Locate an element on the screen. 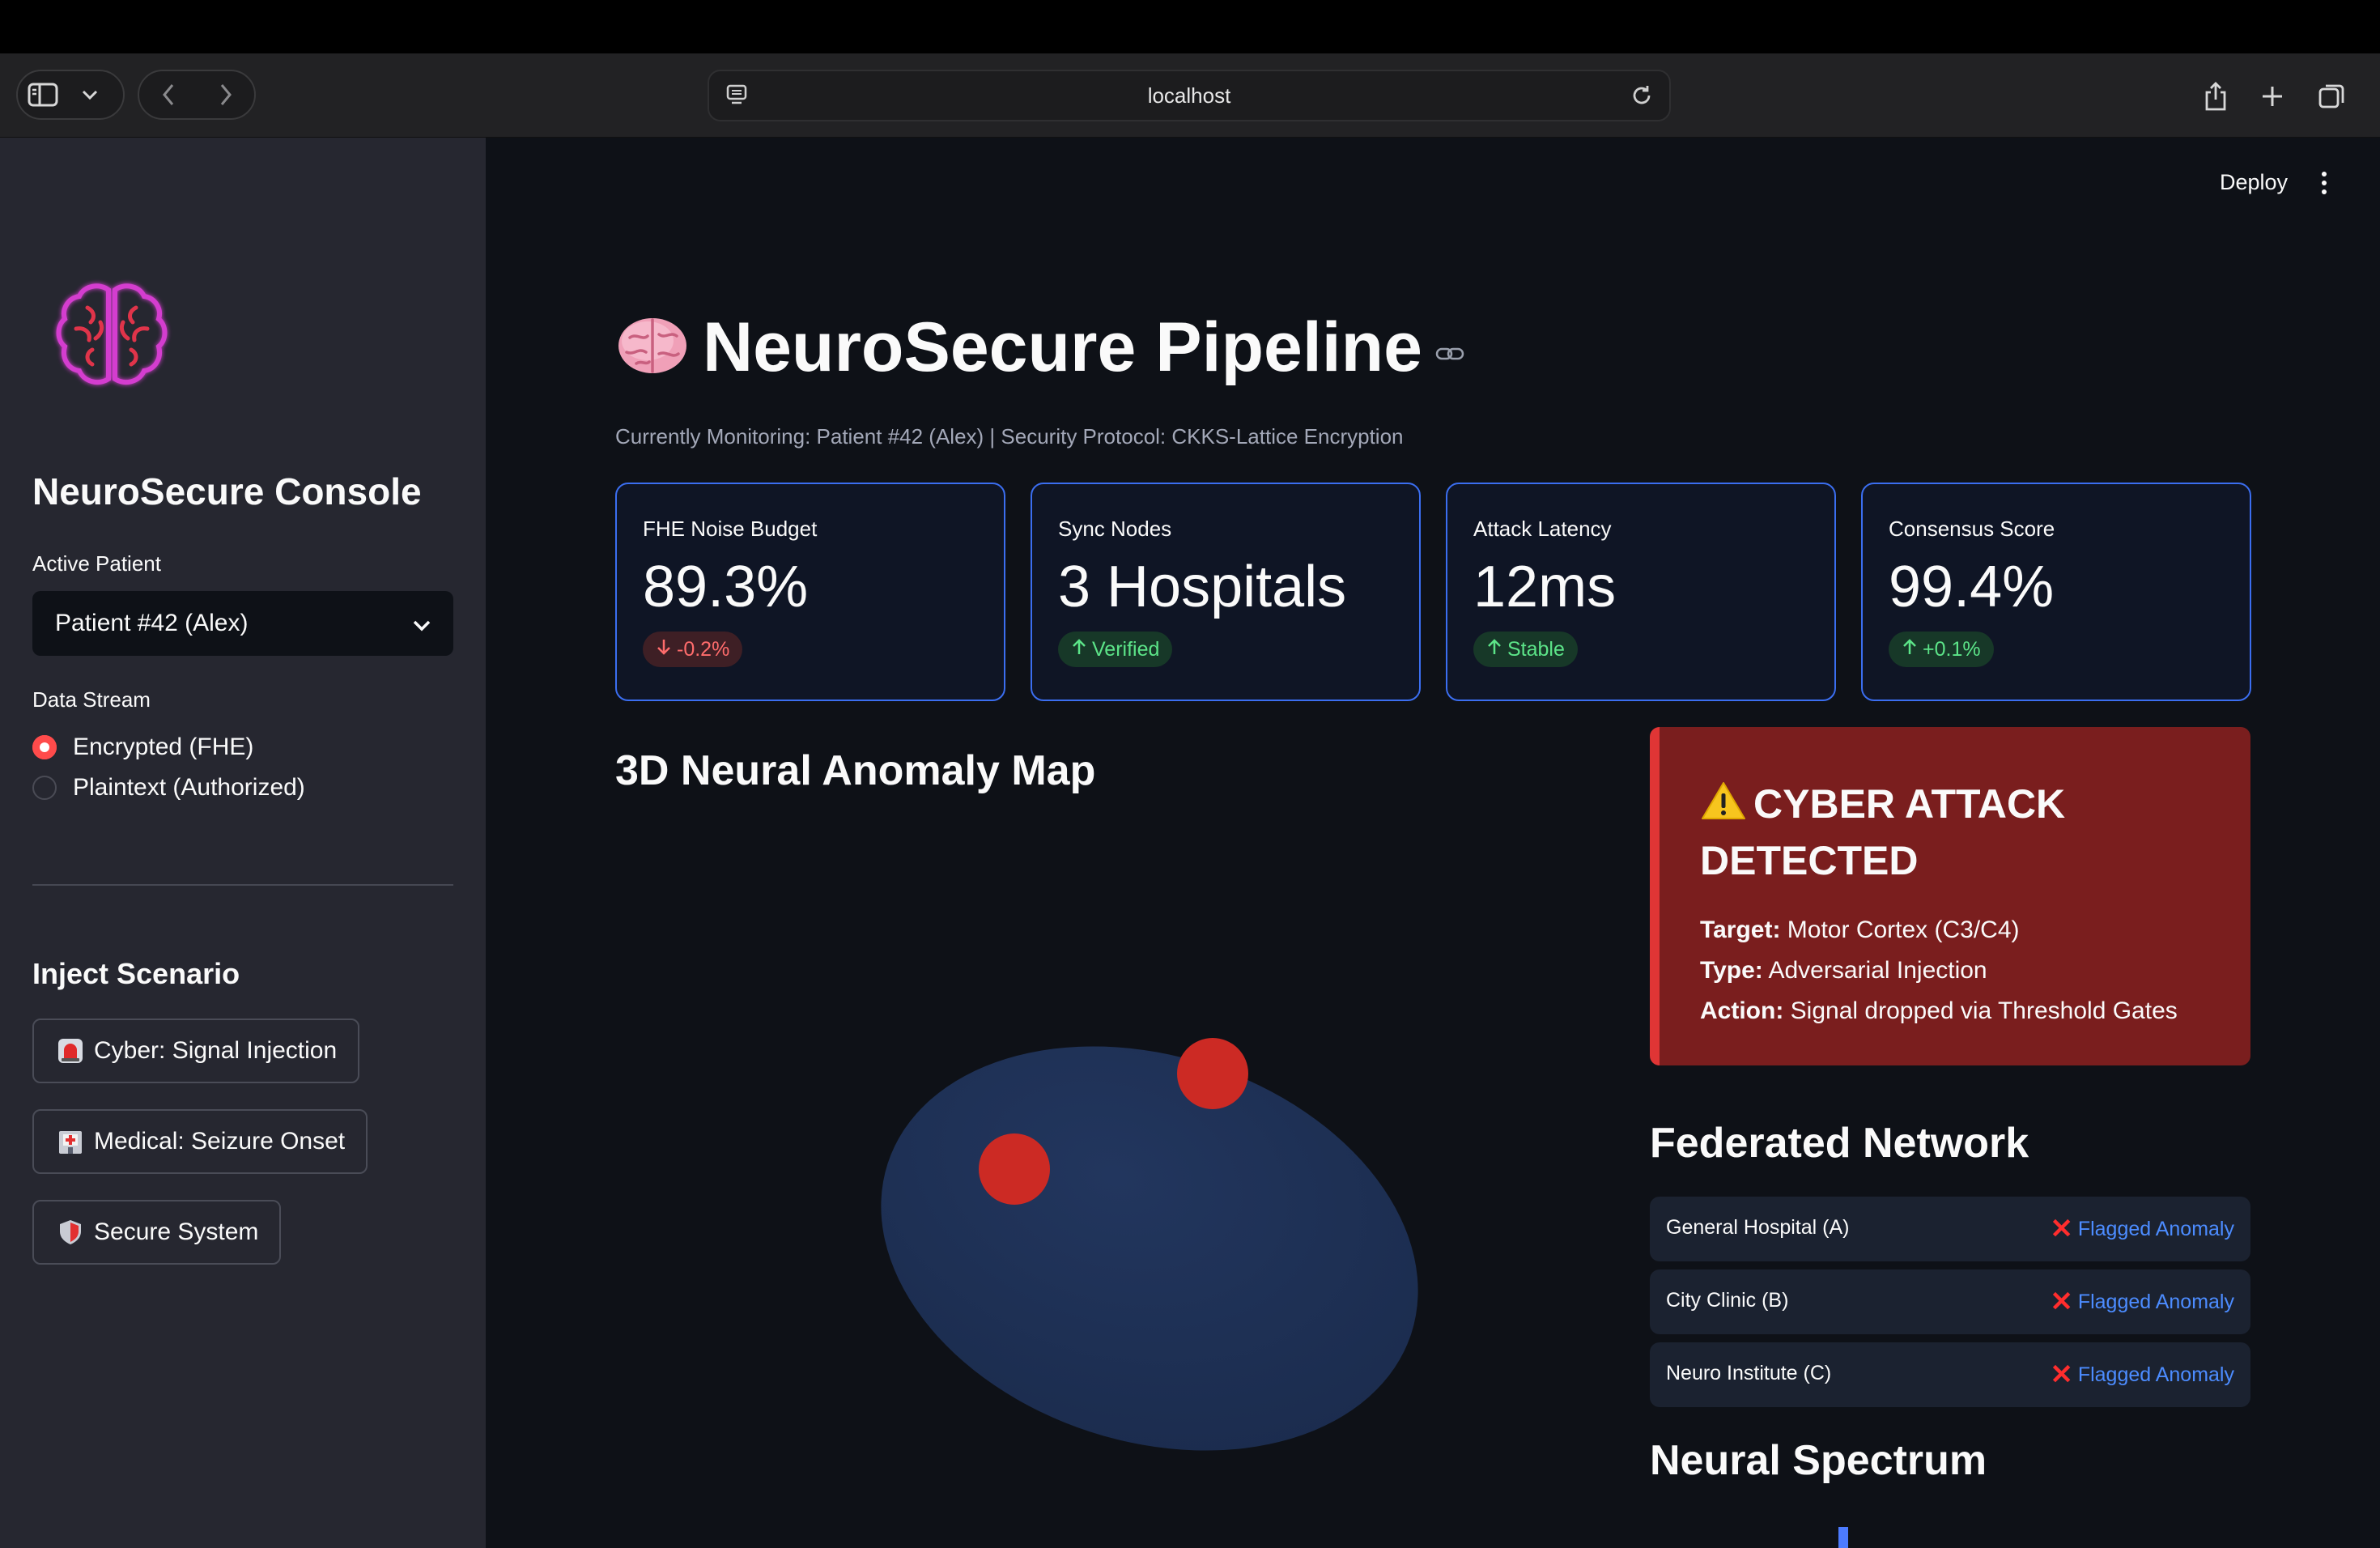  url-text: localhost is located at coordinates (1189, 96).